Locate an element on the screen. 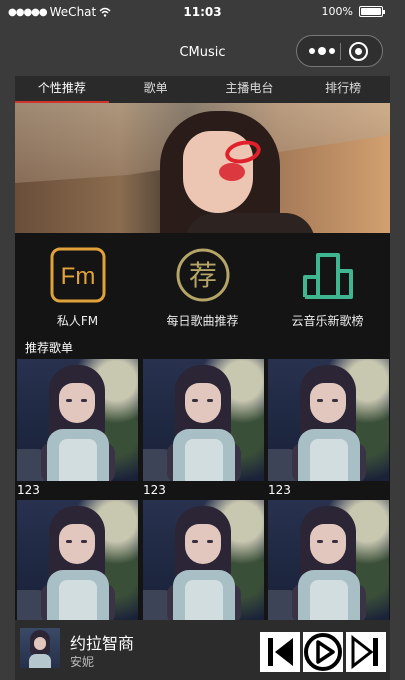  fm-icon: Fm is located at coordinates (77, 275).